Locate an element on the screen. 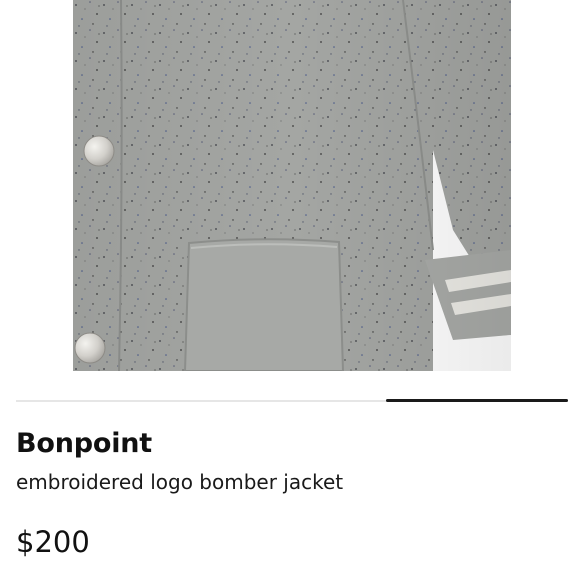  image-carousel-indicator is located at coordinates (292, 400).